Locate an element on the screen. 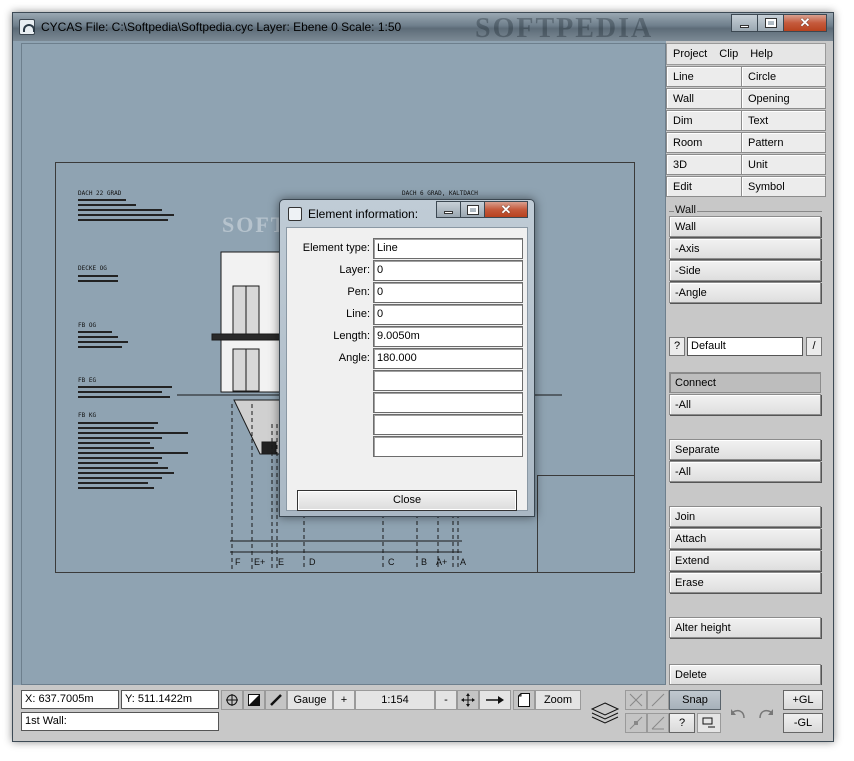  crosshair-icon is located at coordinates (232, 700).